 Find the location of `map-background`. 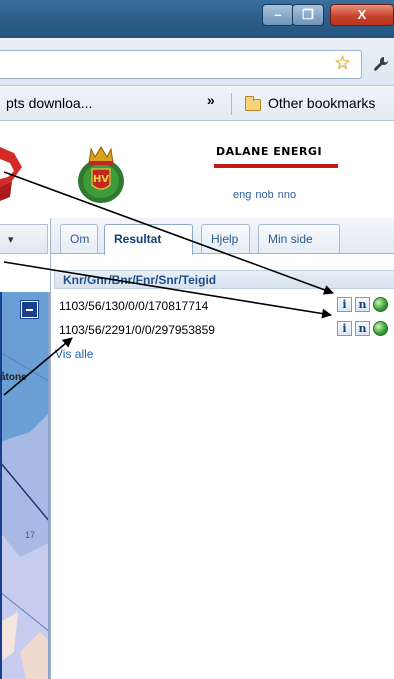

map-background is located at coordinates (25, 485).